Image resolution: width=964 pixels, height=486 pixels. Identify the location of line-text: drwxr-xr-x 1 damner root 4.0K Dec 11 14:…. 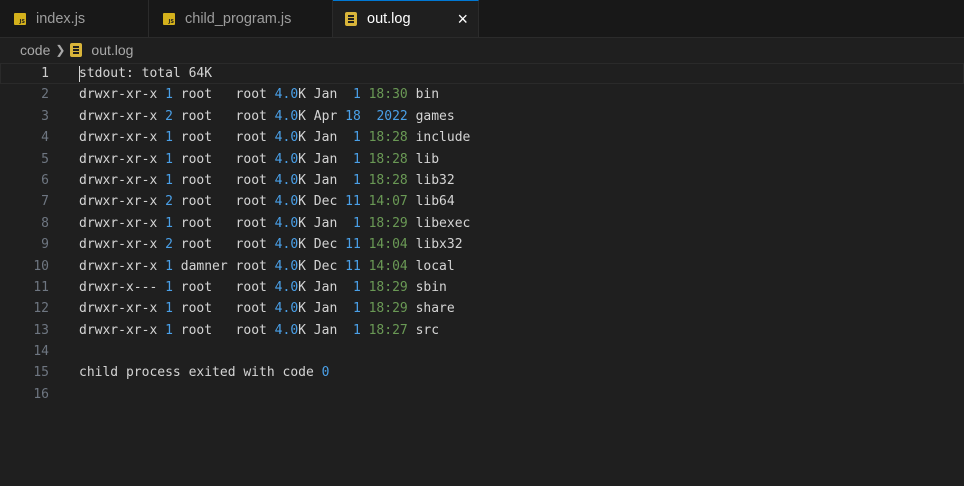
(267, 266).